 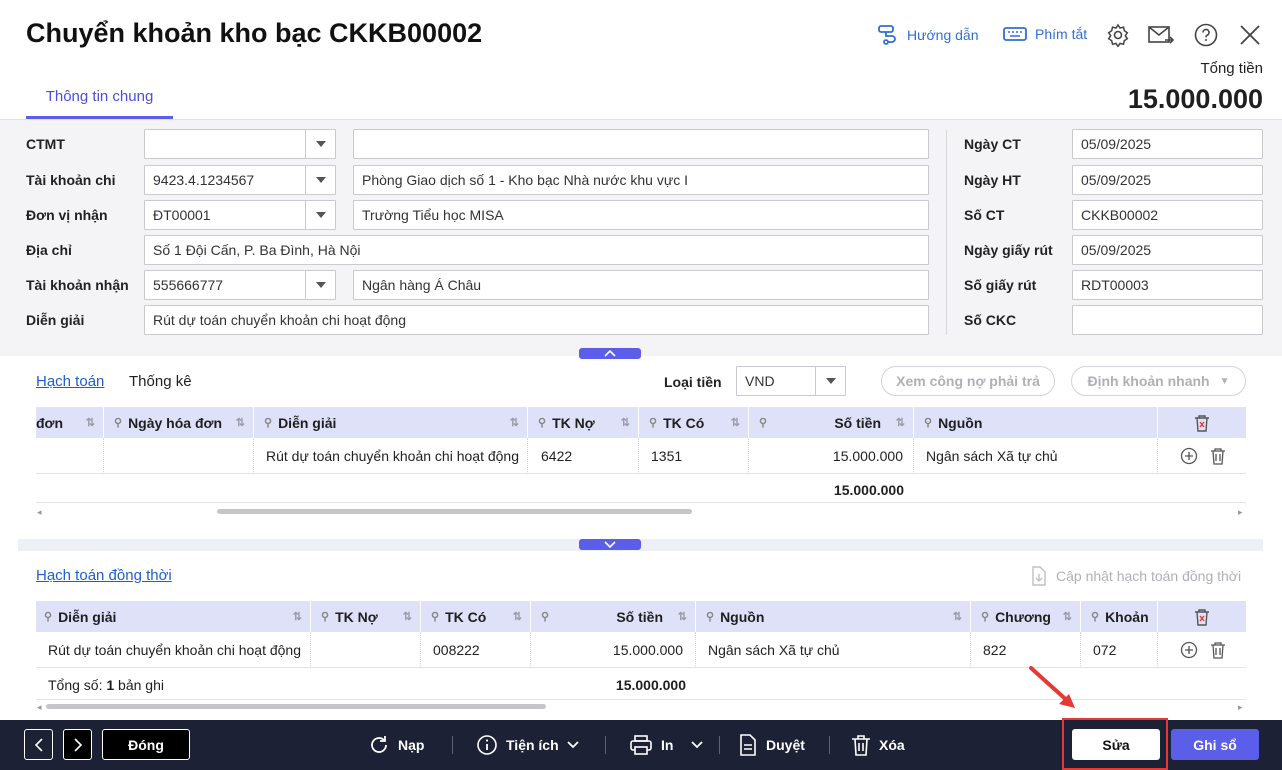 What do you see at coordinates (1026, 616) in the screenshot?
I see `col-chuong: ⚲ Chương ⇅` at bounding box center [1026, 616].